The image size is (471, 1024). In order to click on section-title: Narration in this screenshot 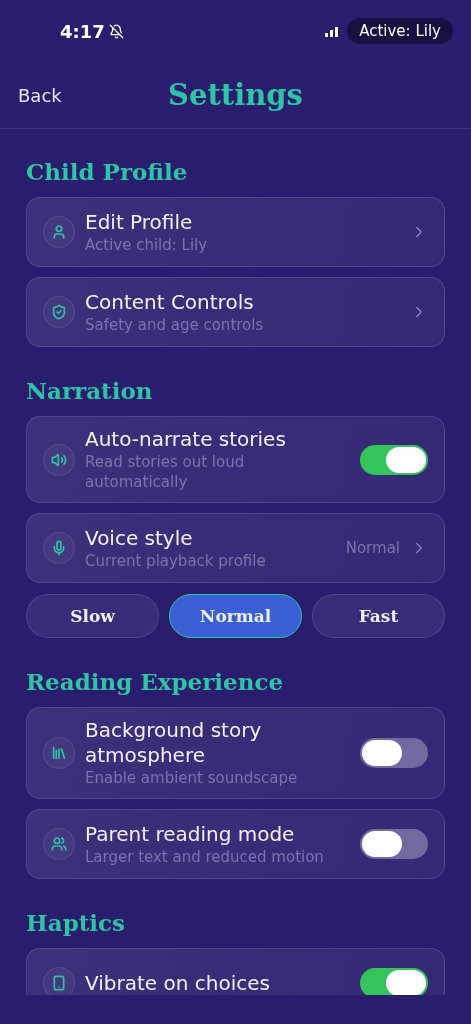, I will do `click(90, 391)`.